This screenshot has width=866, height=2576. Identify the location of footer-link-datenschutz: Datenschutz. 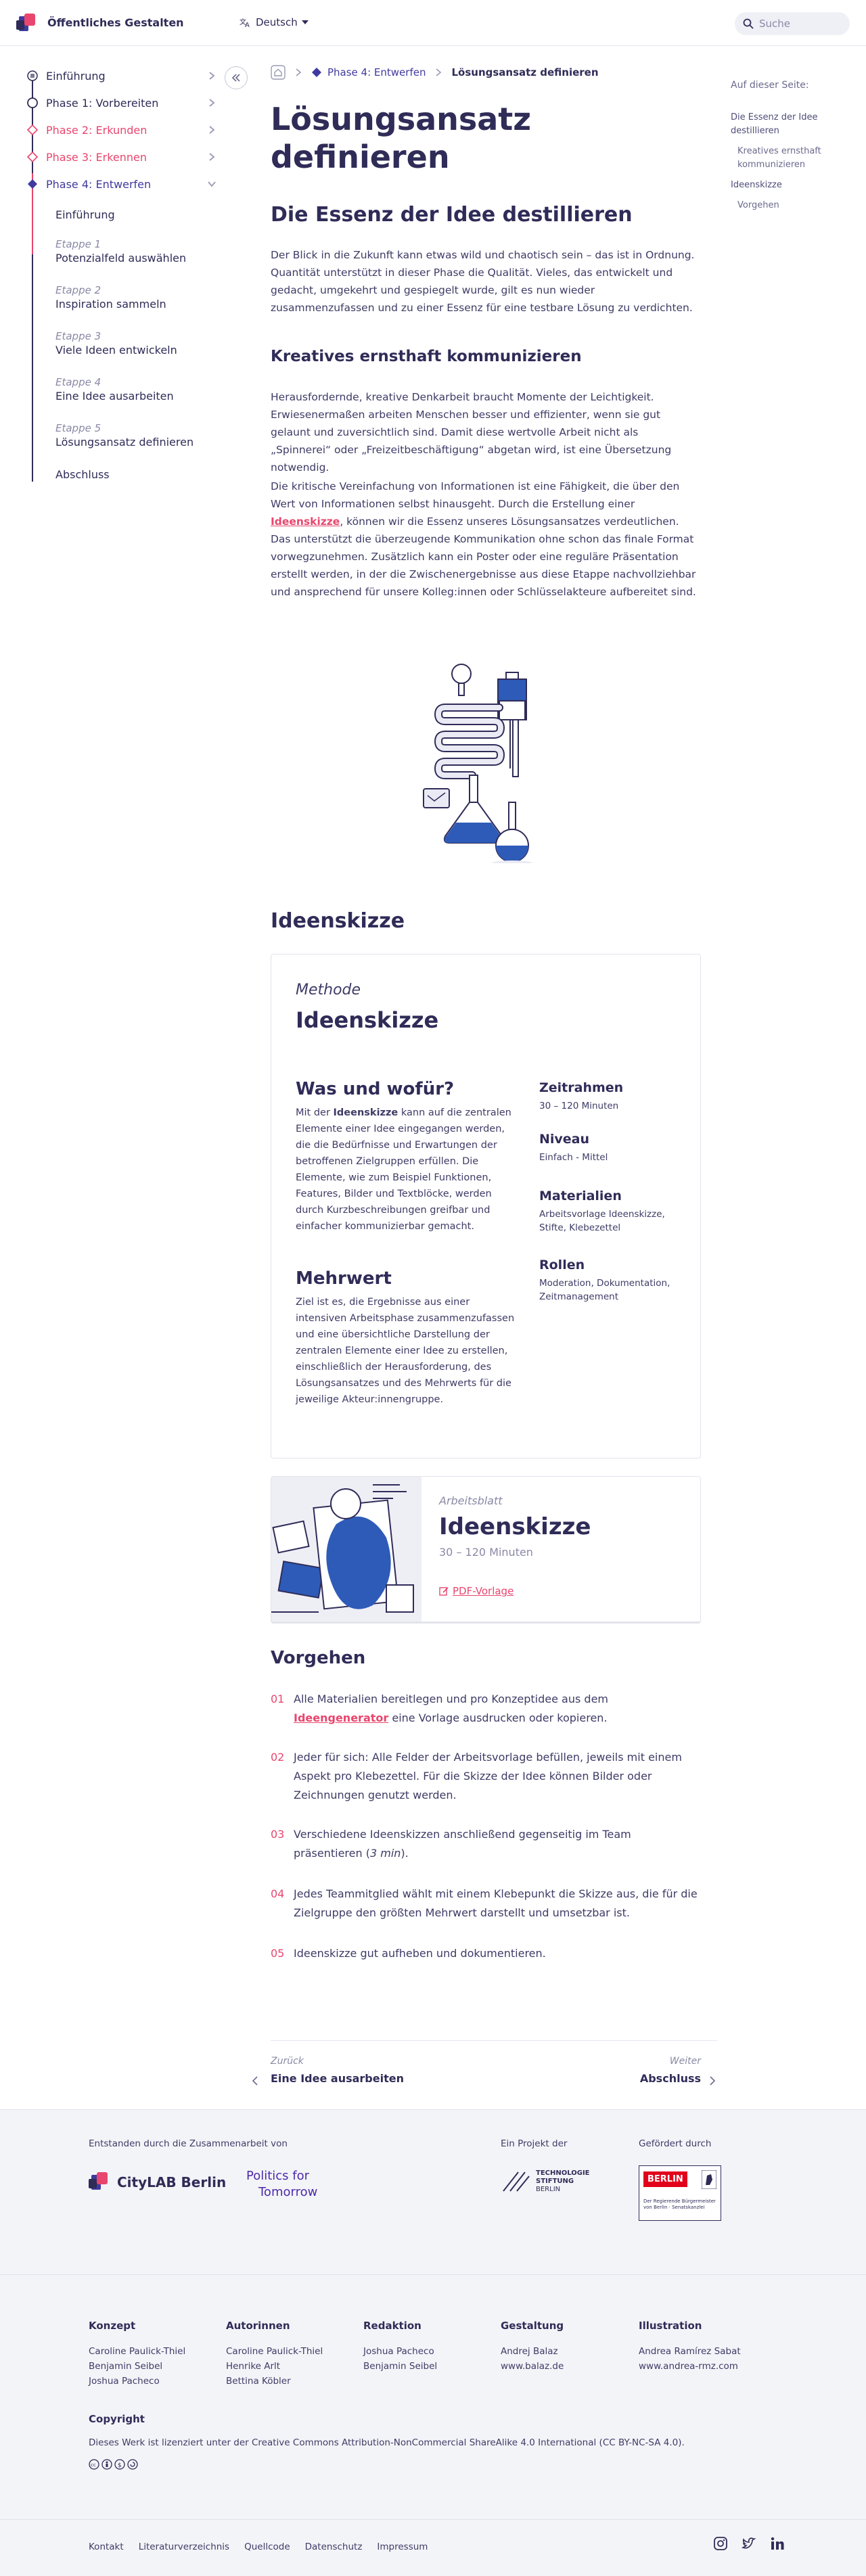
(334, 2547).